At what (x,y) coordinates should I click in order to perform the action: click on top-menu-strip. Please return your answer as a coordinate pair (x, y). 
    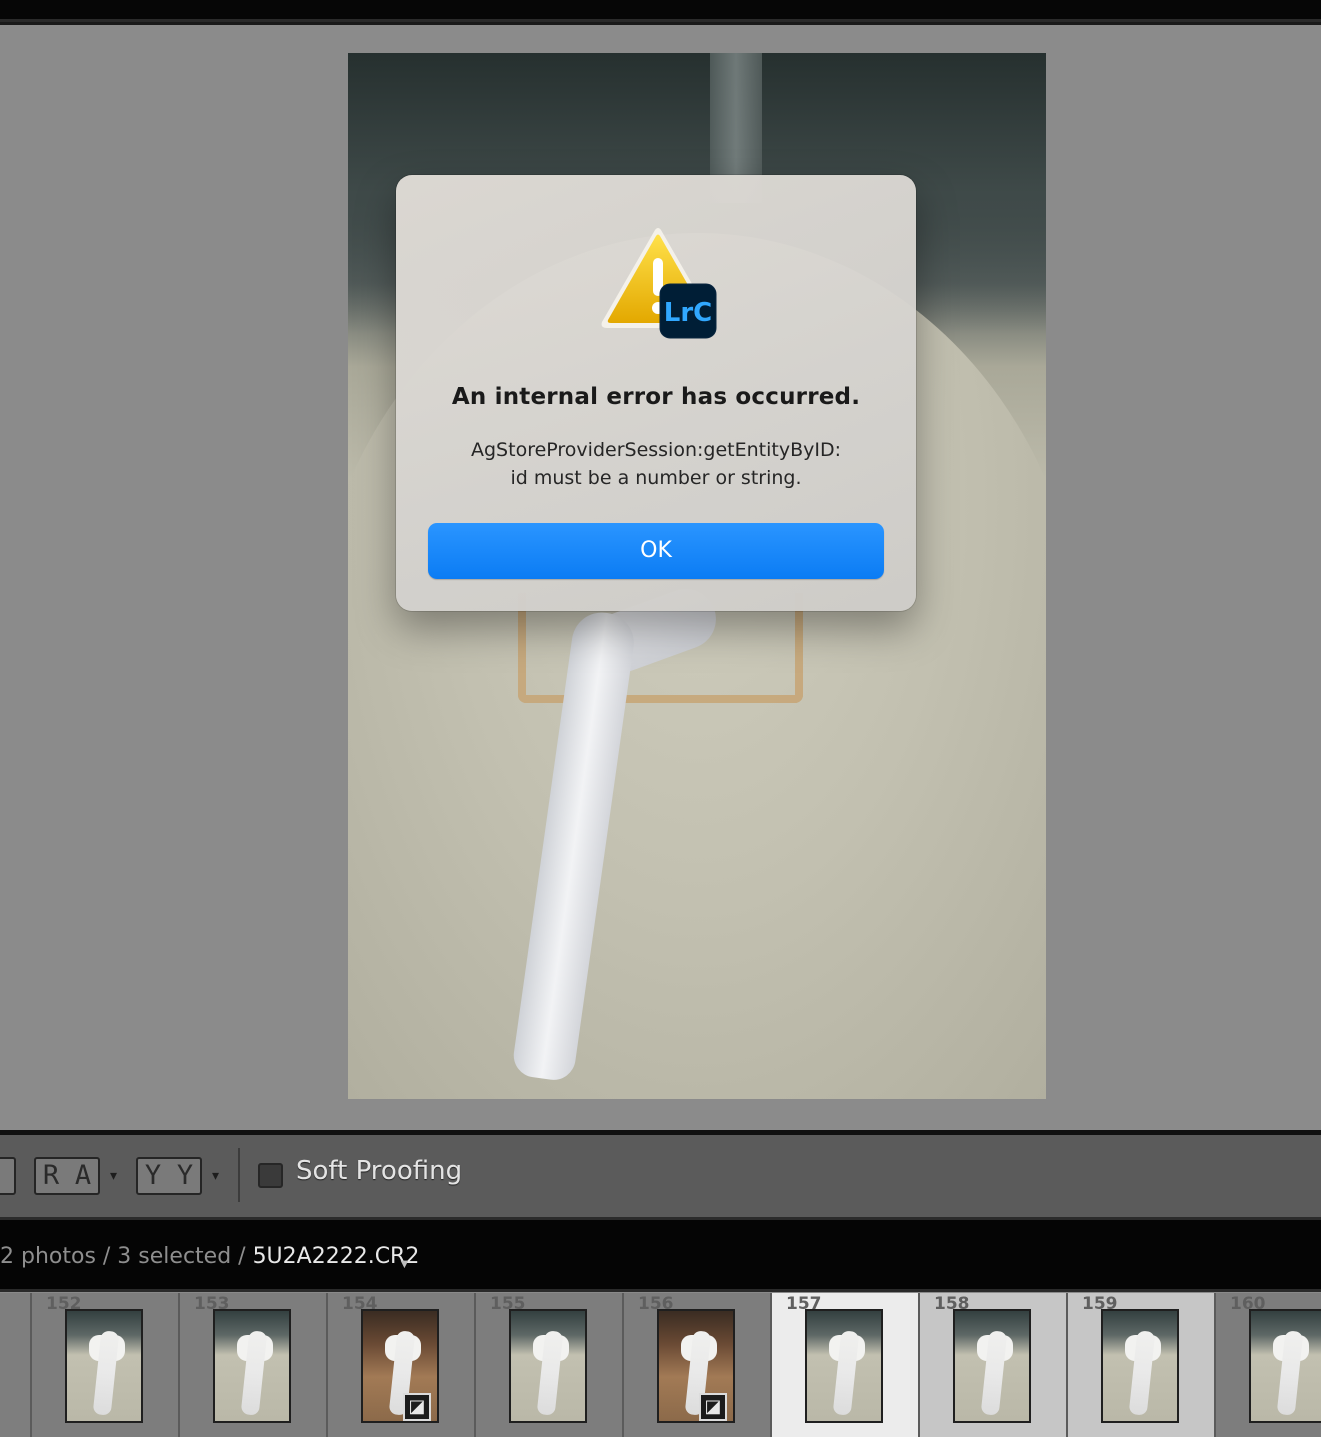
    Looking at the image, I should click on (660, 12).